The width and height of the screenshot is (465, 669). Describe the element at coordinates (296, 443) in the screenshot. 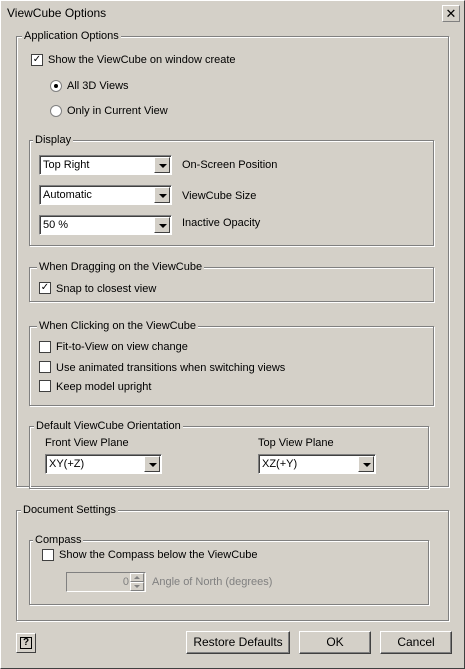

I see `top-view-plane-label: Top View Plane` at that location.